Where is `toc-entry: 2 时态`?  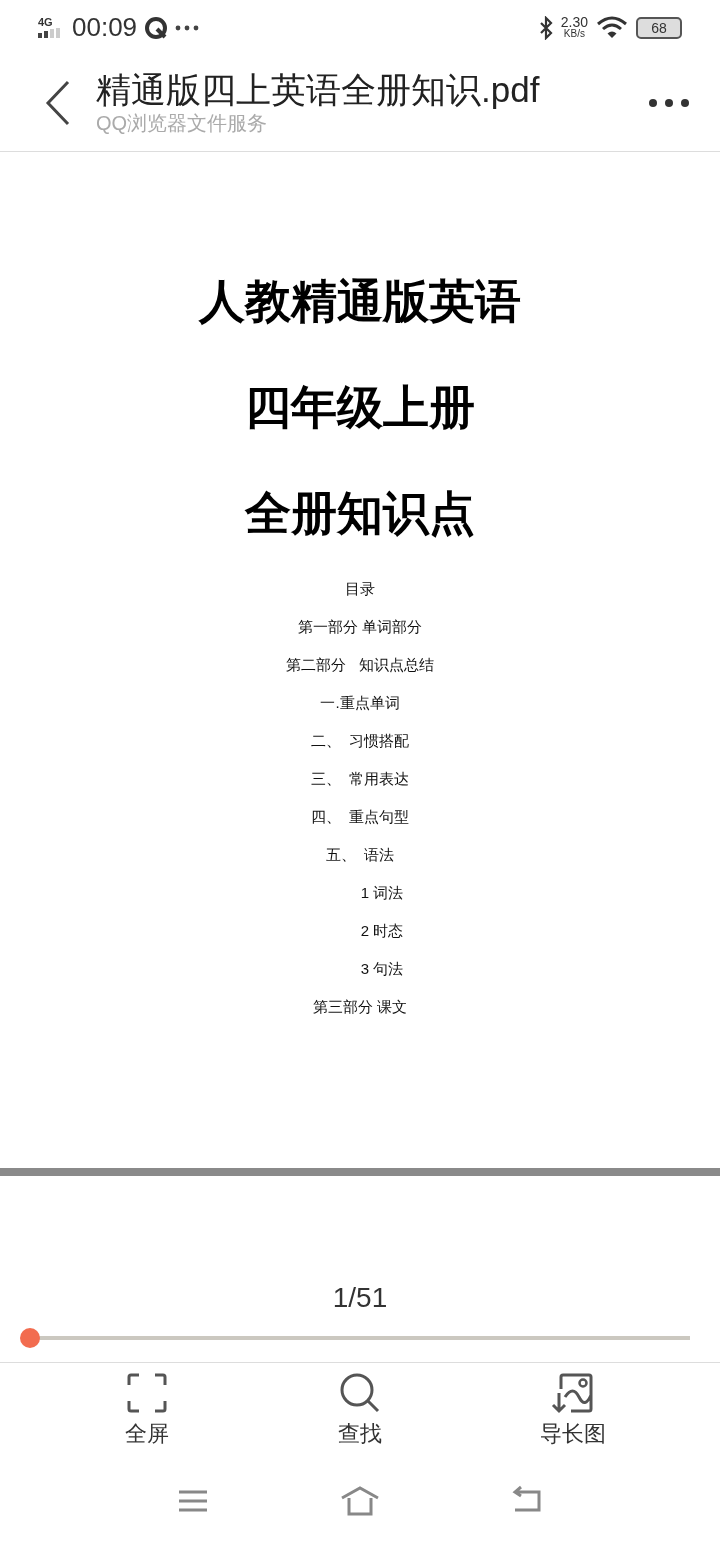 toc-entry: 2 时态 is located at coordinates (382, 931).